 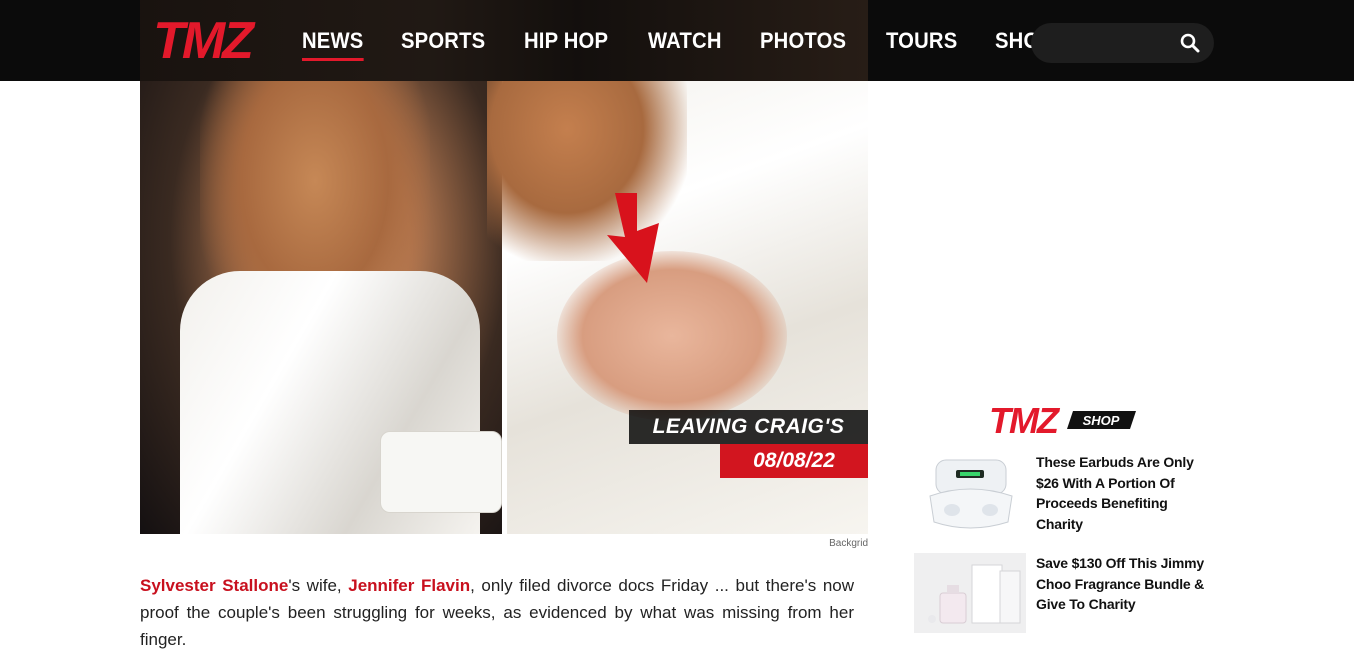 What do you see at coordinates (214, 585) in the screenshot?
I see `link-sylvester-stallone: Sylvester Stallone` at bounding box center [214, 585].